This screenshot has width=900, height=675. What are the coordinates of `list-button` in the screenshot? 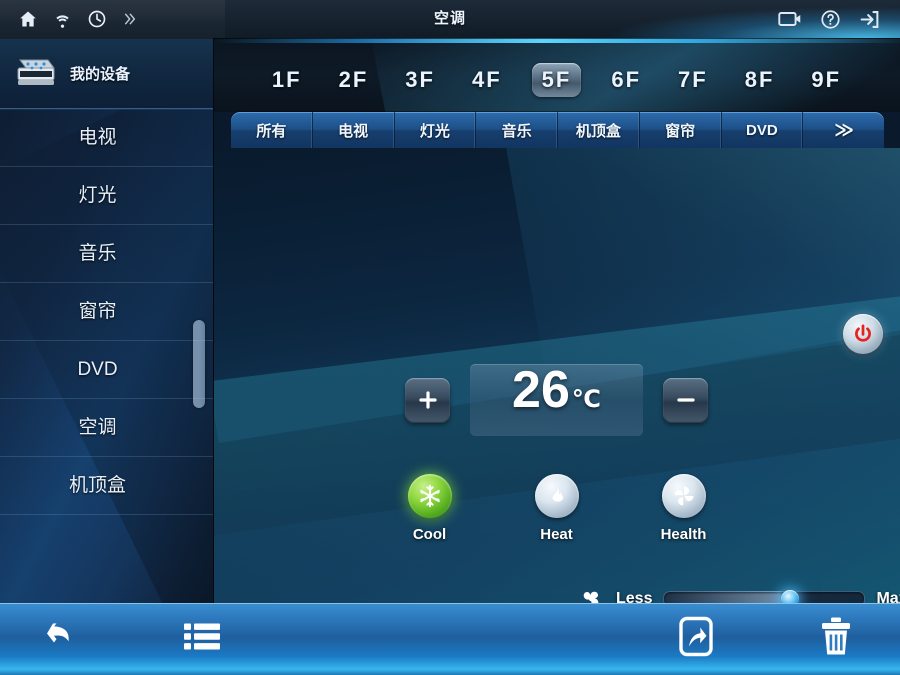 It's located at (202, 639).